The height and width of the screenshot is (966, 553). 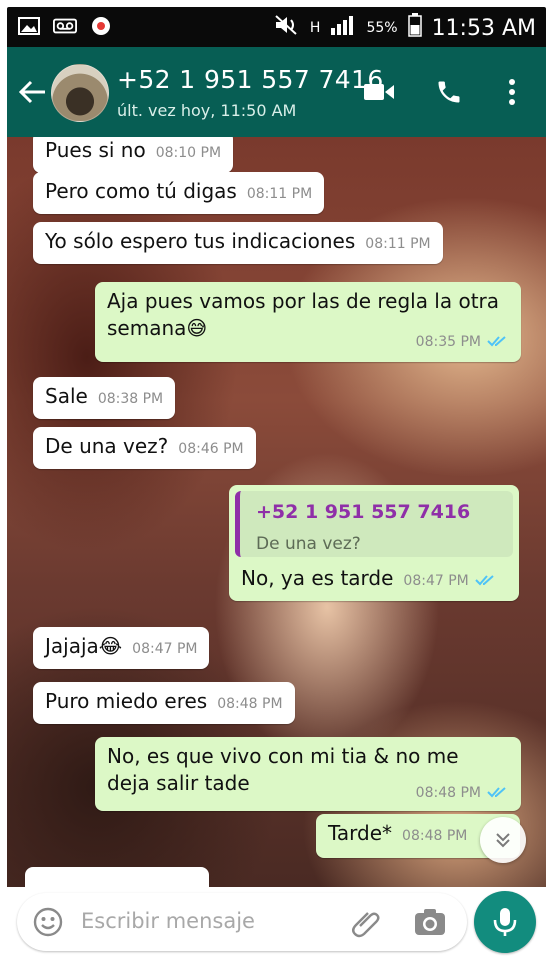 I want to click on status-left-icons, so click(x=65, y=26).